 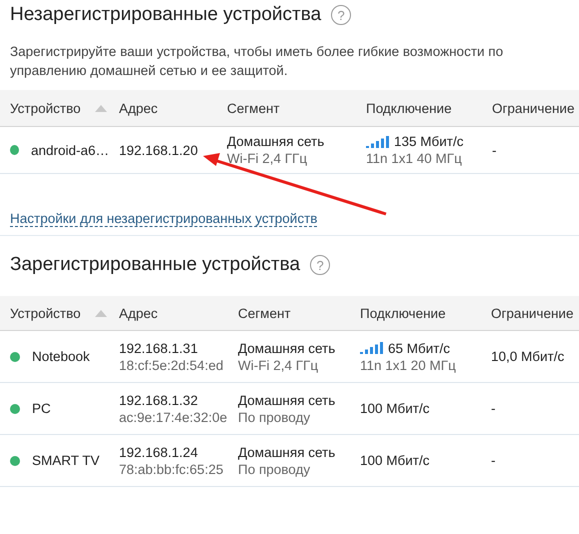 I want to click on device-name: Notebook, so click(x=61, y=356).